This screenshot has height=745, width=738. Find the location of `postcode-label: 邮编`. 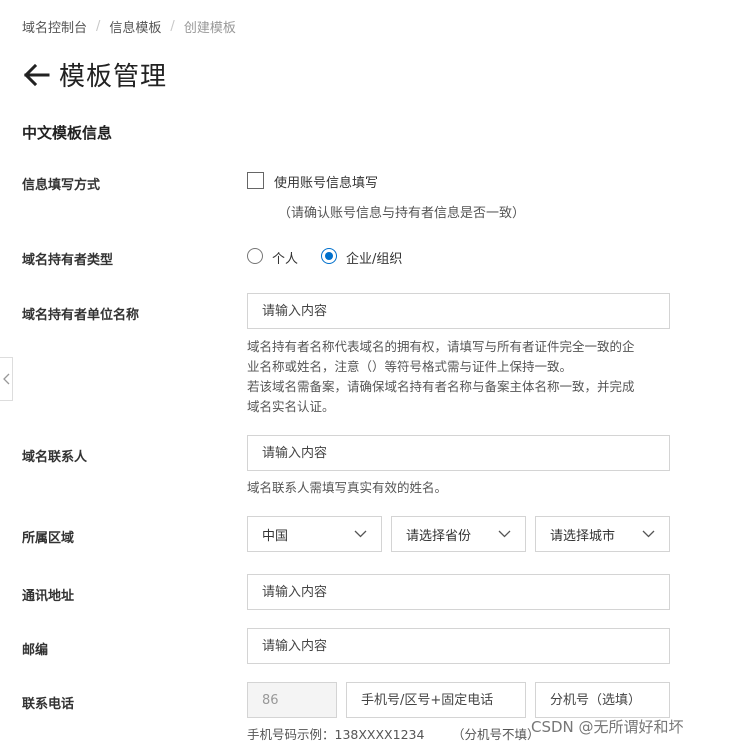

postcode-label: 邮编 is located at coordinates (35, 650).